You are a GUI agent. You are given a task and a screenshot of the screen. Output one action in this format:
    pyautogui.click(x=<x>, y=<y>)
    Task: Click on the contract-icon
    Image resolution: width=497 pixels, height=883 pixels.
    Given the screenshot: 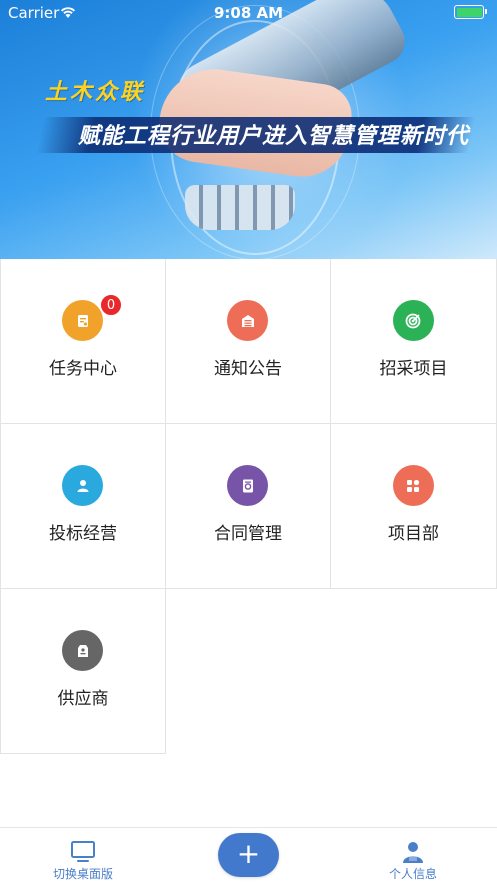 What is the action you would take?
    pyautogui.click(x=247, y=485)
    